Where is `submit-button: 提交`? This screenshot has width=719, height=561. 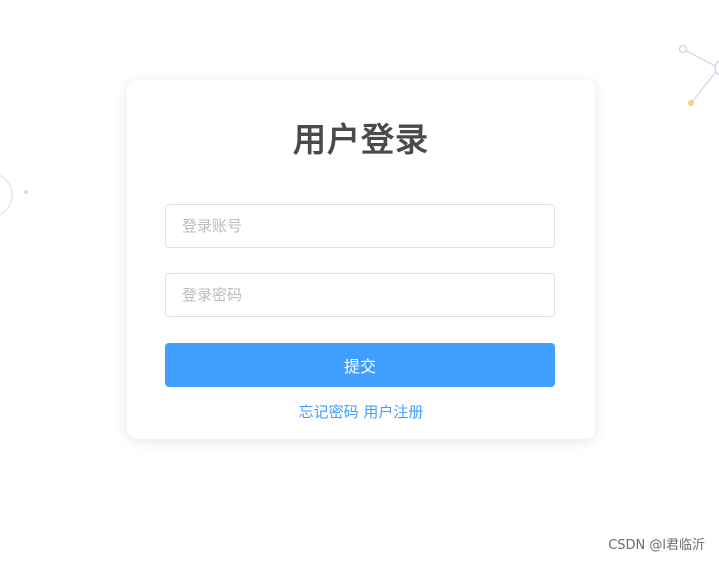 submit-button: 提交 is located at coordinates (360, 365).